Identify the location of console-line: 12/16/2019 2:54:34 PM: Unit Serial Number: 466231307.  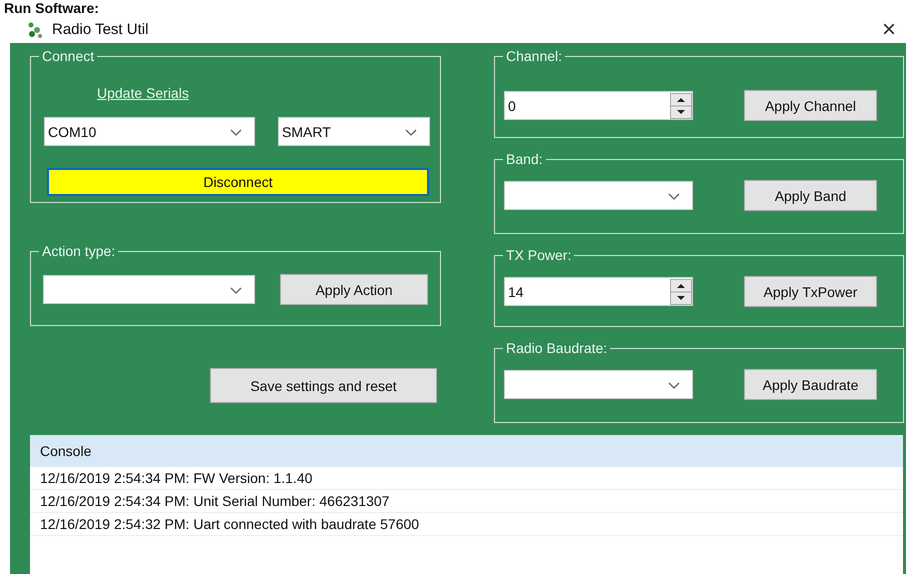
(466, 501).